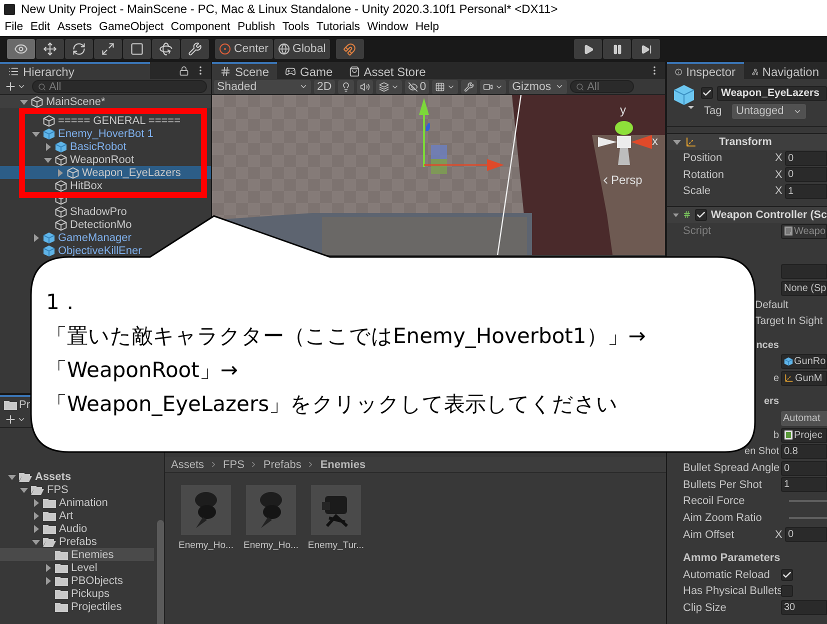 Image resolution: width=827 pixels, height=624 pixels. What do you see at coordinates (40, 27) in the screenshot?
I see `menu-item: Edit` at bounding box center [40, 27].